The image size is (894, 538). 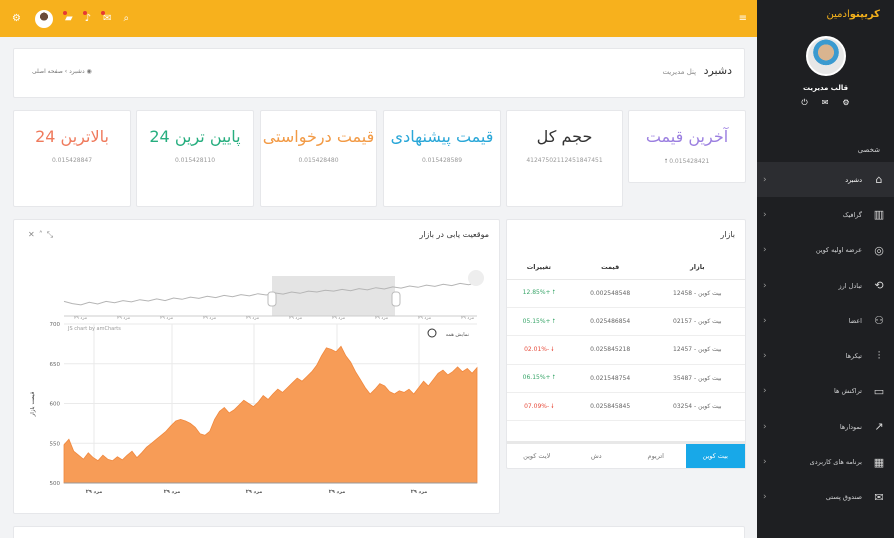 I want to click on market-title: بازار, so click(x=727, y=234).